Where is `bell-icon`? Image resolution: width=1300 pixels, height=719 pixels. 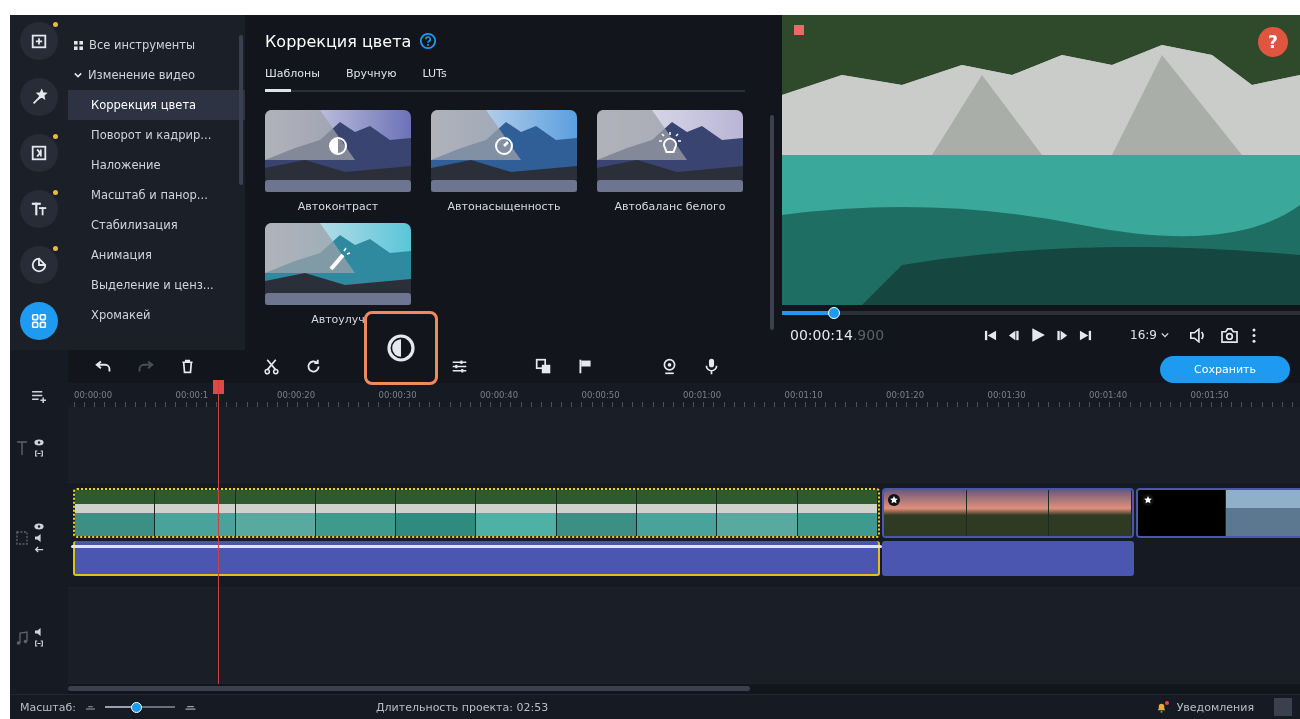 bell-icon is located at coordinates (1161, 707).